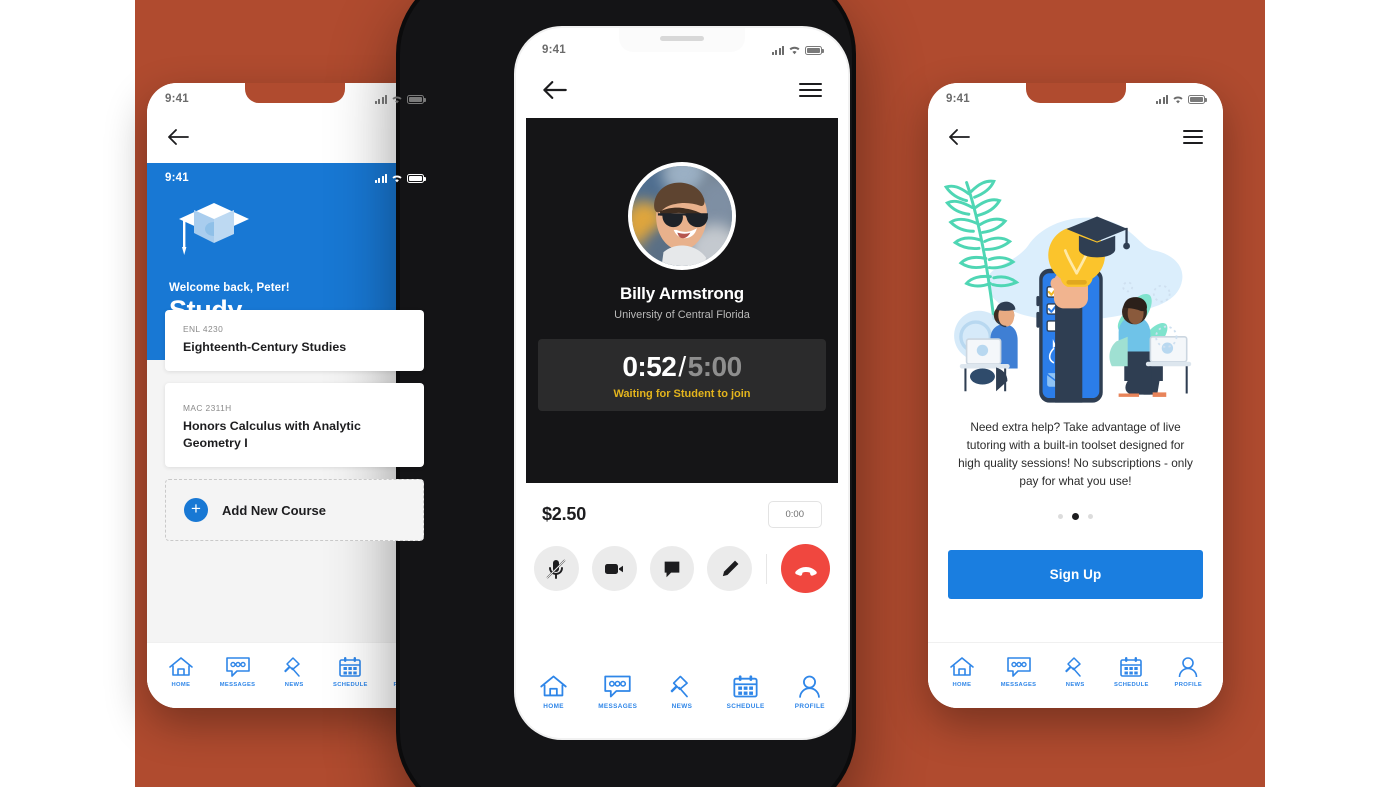 The width and height of the screenshot is (1400, 787). I want to click on add-new-course-label: Add New Course, so click(274, 510).